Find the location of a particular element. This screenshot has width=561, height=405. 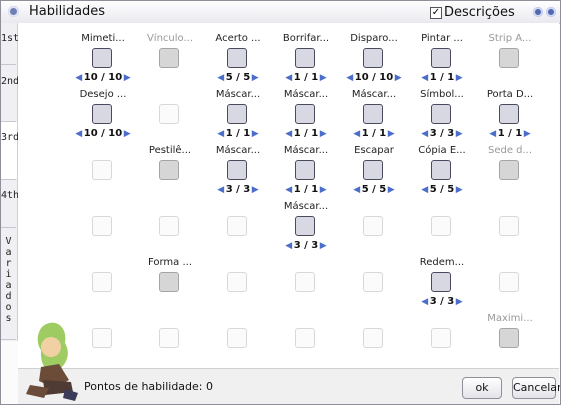

copy-skill-icon is located at coordinates (441, 170).